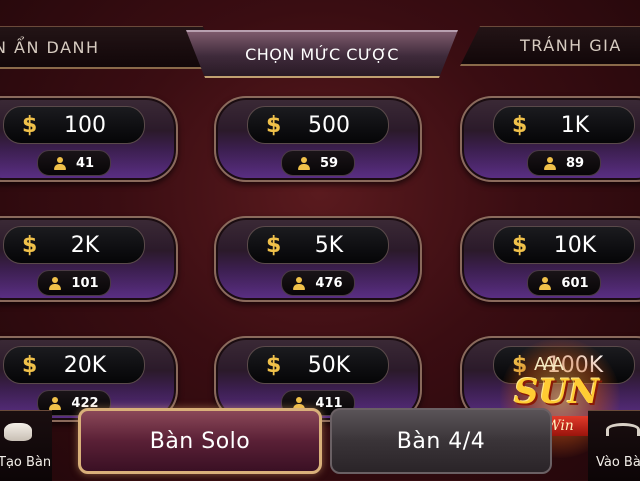 This screenshot has height=481, width=640. I want to click on join-table-label: Vào Bà, so click(618, 462).